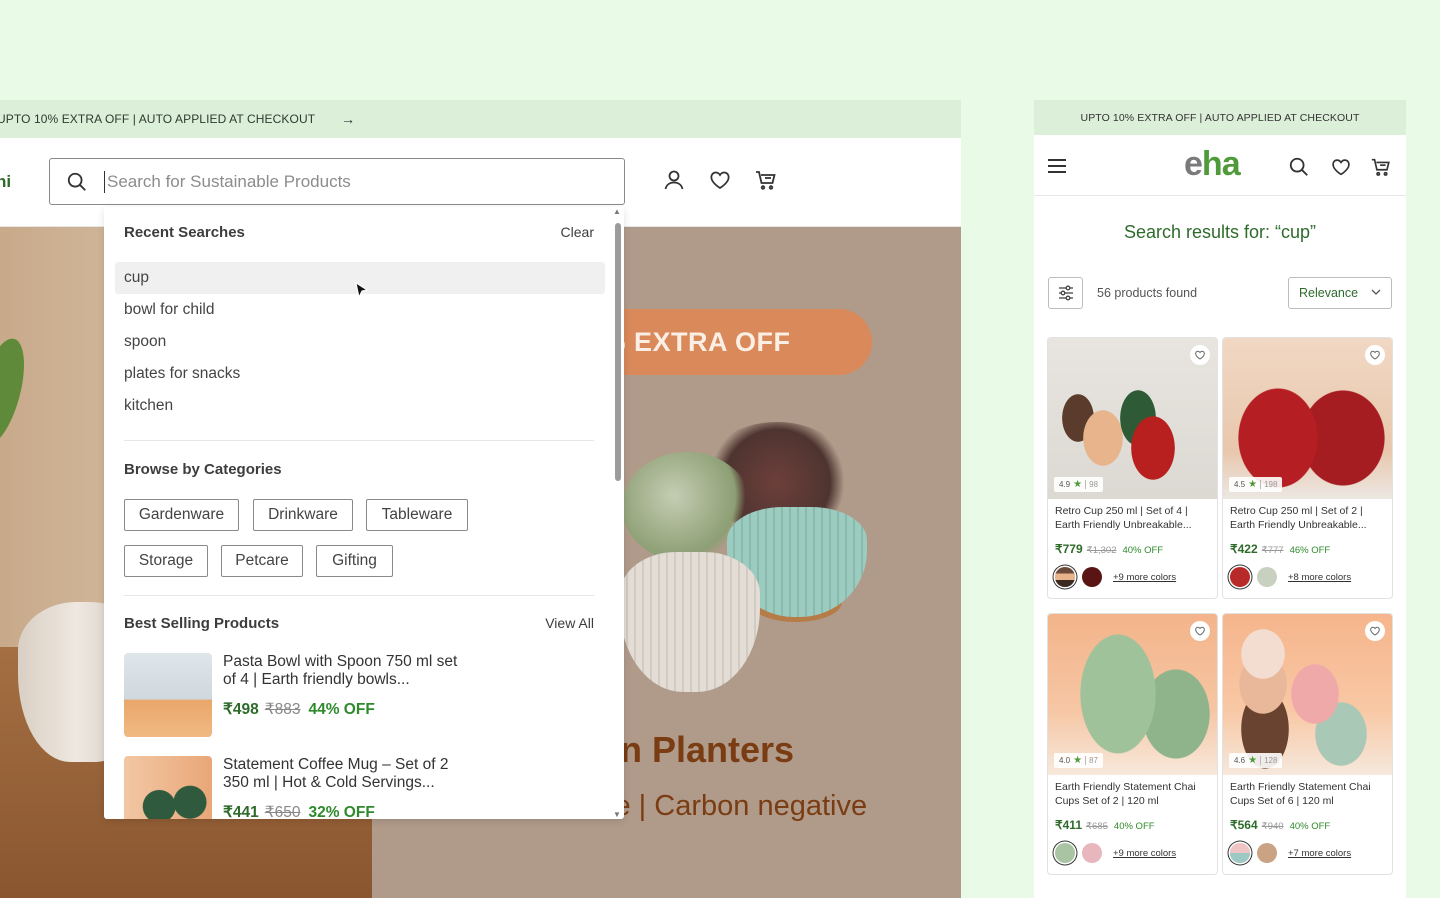 Image resolution: width=1440 pixels, height=898 pixels. Describe the element at coordinates (5, 182) in the screenshot. I see `site-logo: hi` at that location.